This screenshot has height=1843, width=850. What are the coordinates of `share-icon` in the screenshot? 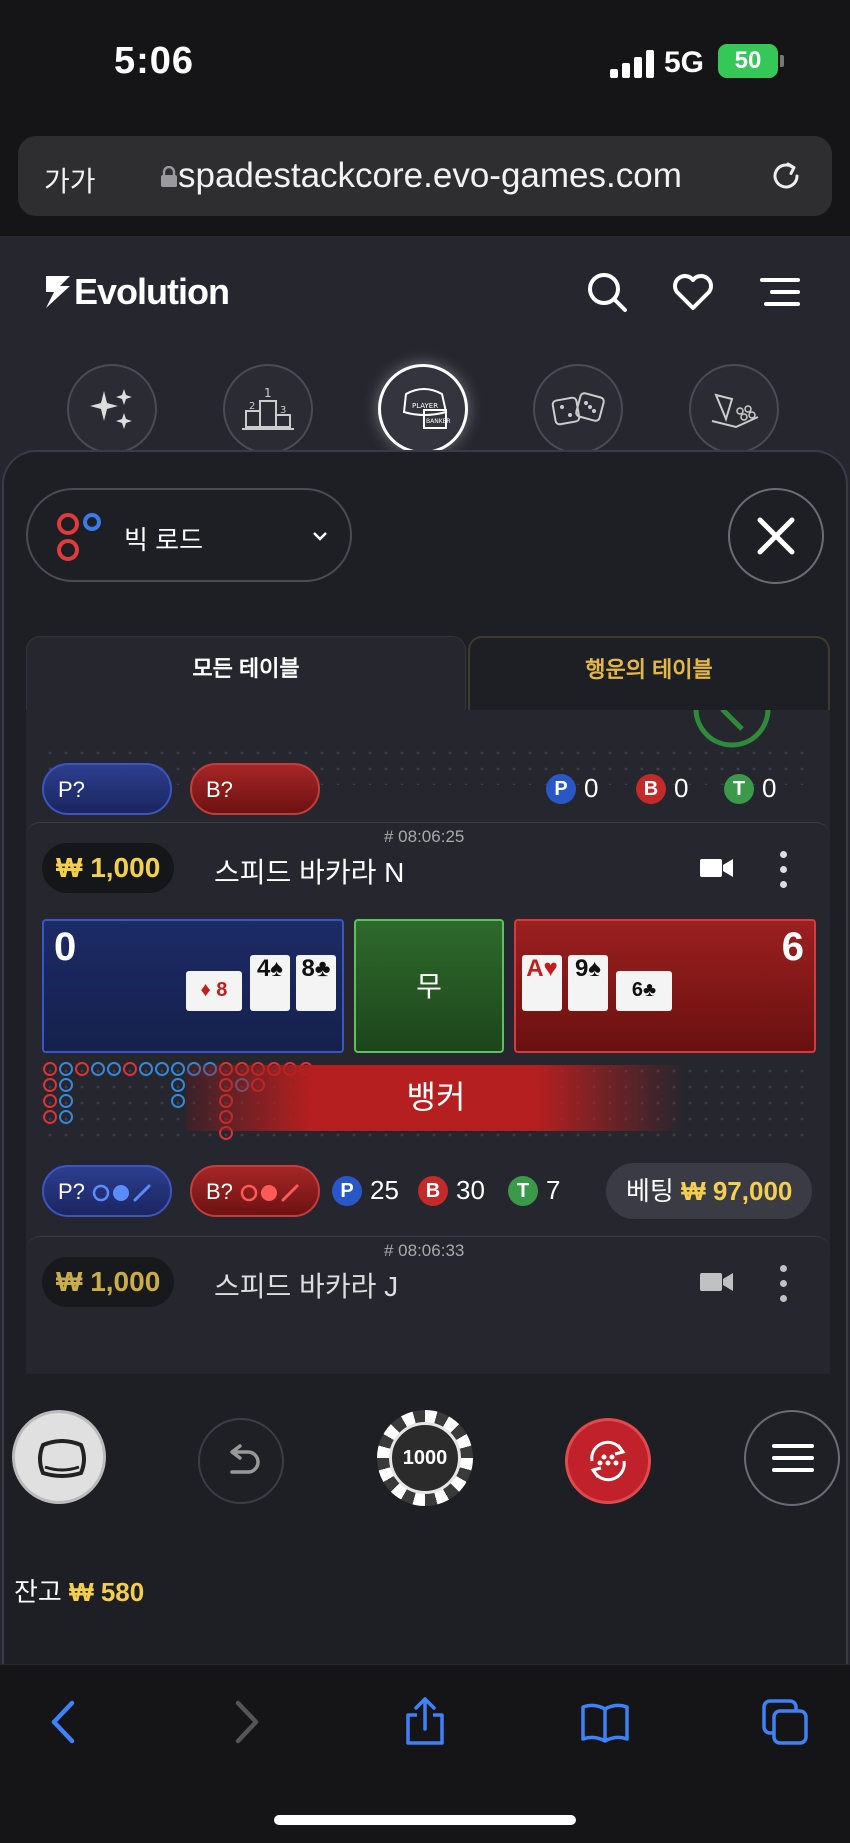 It's located at (425, 1722).